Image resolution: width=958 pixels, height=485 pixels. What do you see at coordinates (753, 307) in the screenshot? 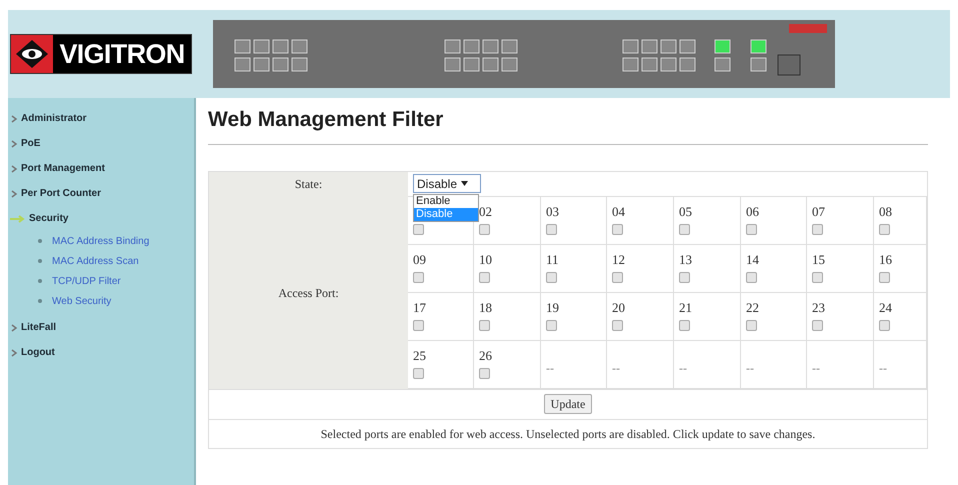
I see `port-number: 22` at bounding box center [753, 307].